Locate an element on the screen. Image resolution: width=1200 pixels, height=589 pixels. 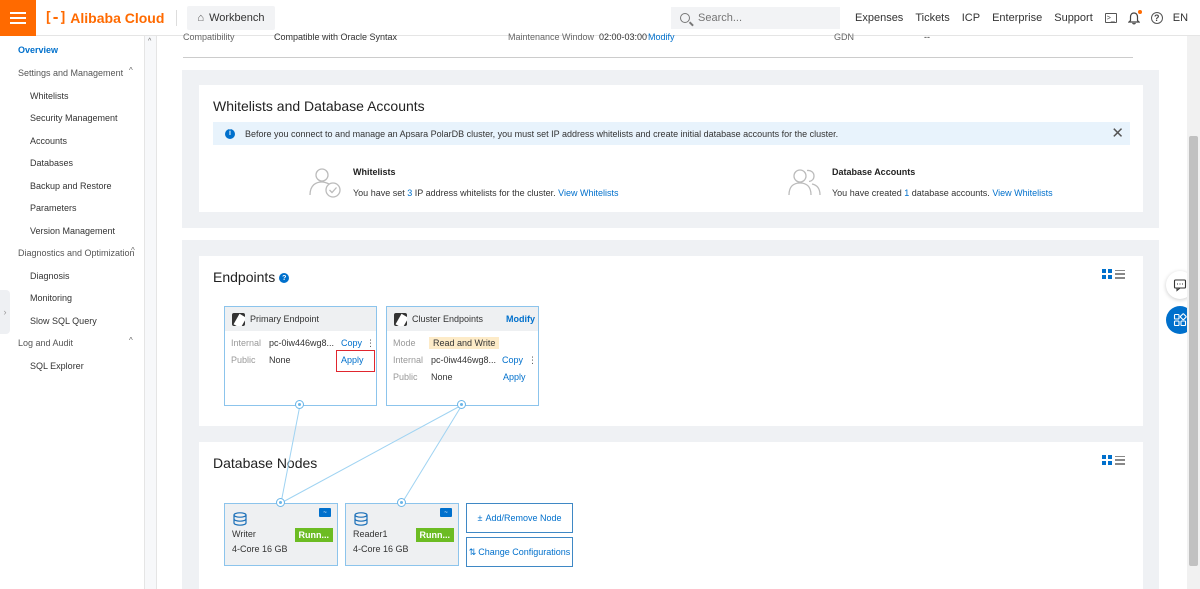
sidebar-collapse-chevron-icon: › is located at coordinates (5, 312).